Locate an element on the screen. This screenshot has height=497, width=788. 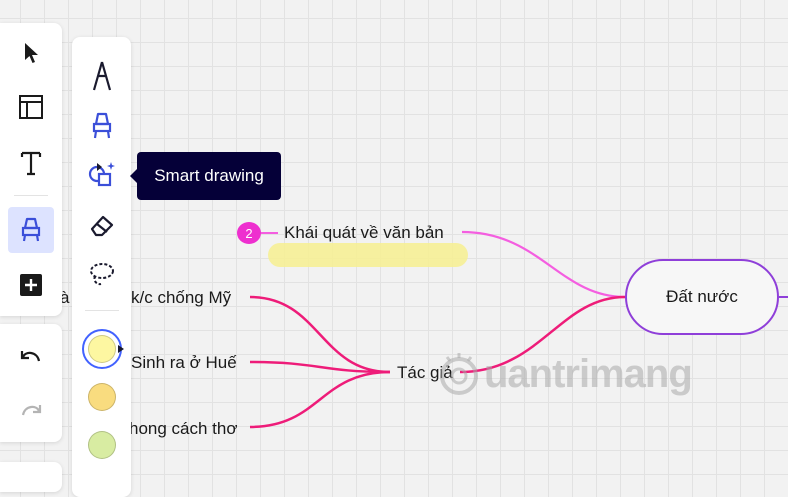
select-tool-button is located at coordinates (31, 53).